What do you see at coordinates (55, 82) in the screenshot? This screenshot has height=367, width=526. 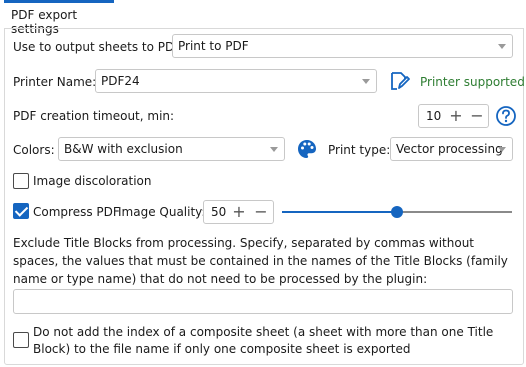 I see `printer-name-label: Printer Name:` at bounding box center [55, 82].